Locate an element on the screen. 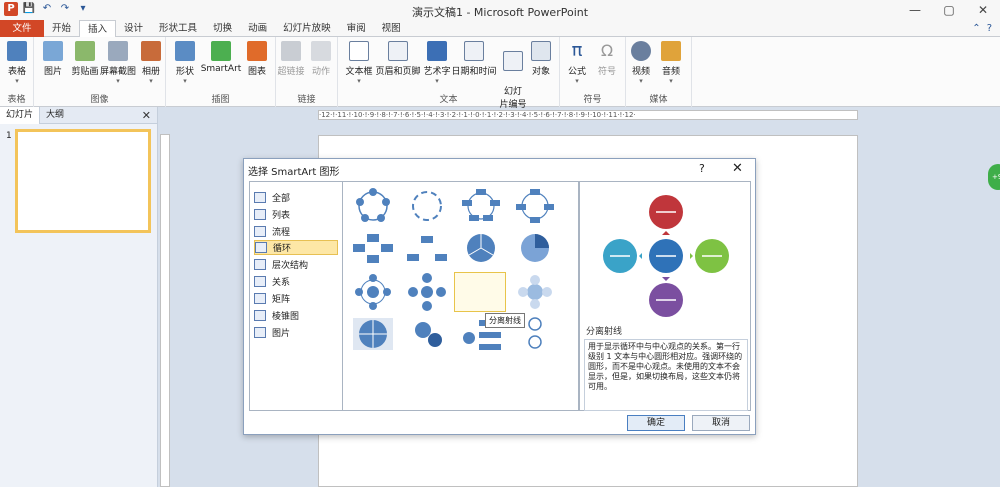 This screenshot has height=487, width=1000. help-icon: ? is located at coordinates (989, 28).